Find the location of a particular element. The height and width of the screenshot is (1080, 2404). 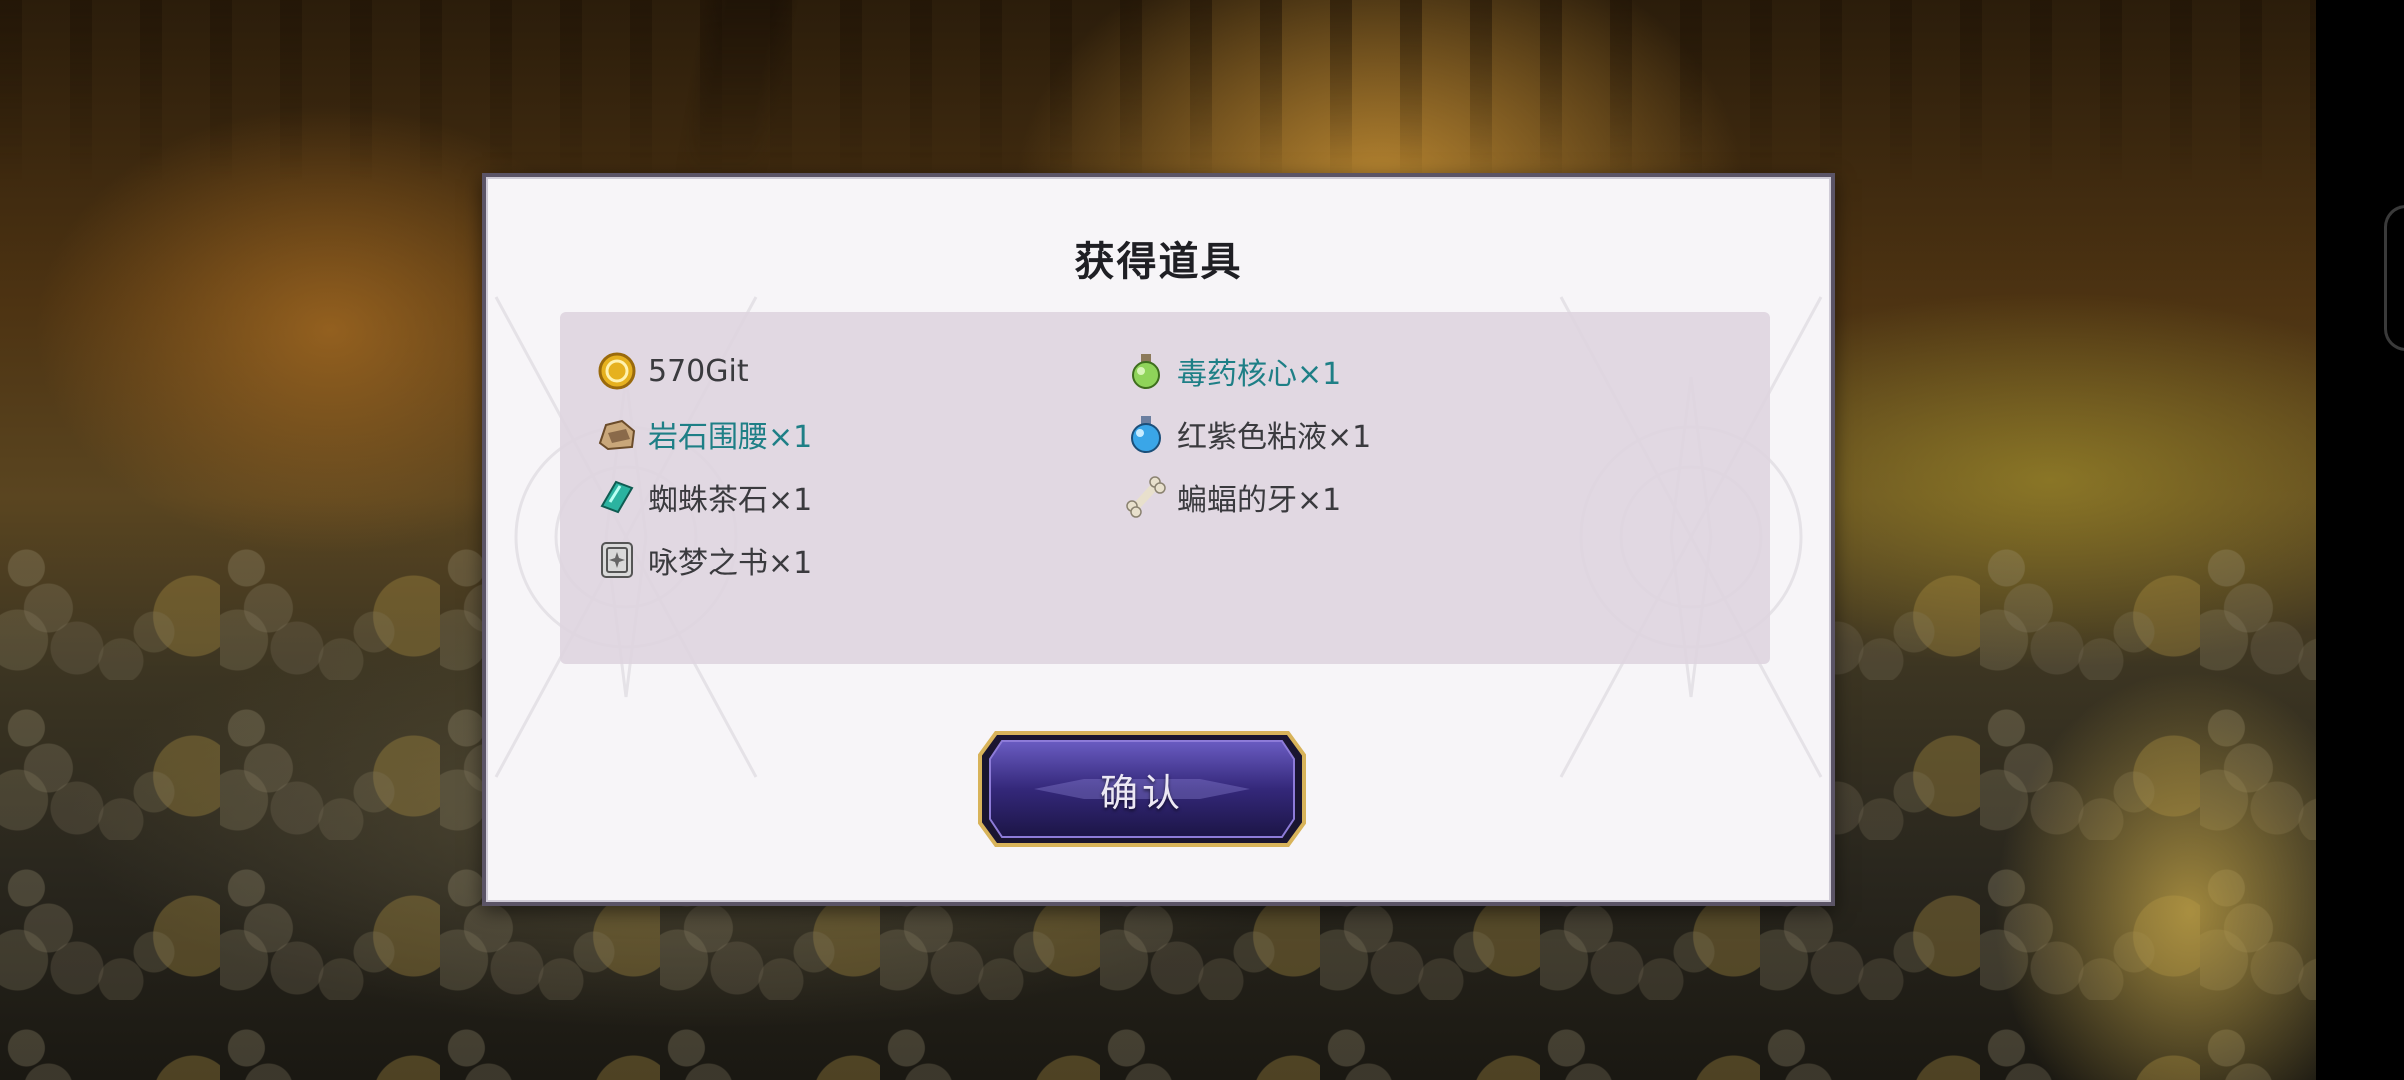

item-label: 蝙蝠的牙×1 is located at coordinates (1259, 500).